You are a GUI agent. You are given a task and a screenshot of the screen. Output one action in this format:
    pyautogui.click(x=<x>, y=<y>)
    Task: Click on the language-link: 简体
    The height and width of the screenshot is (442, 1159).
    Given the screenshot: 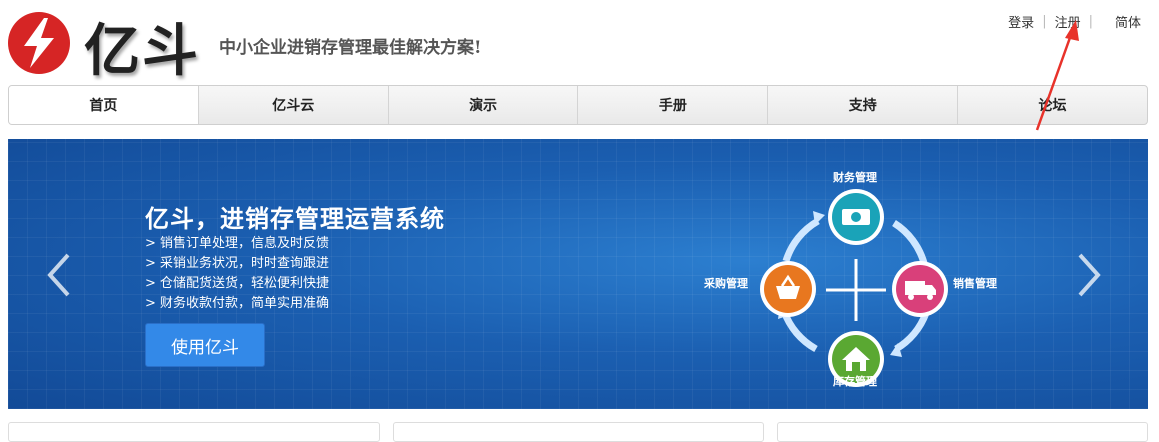 What is the action you would take?
    pyautogui.click(x=1128, y=21)
    